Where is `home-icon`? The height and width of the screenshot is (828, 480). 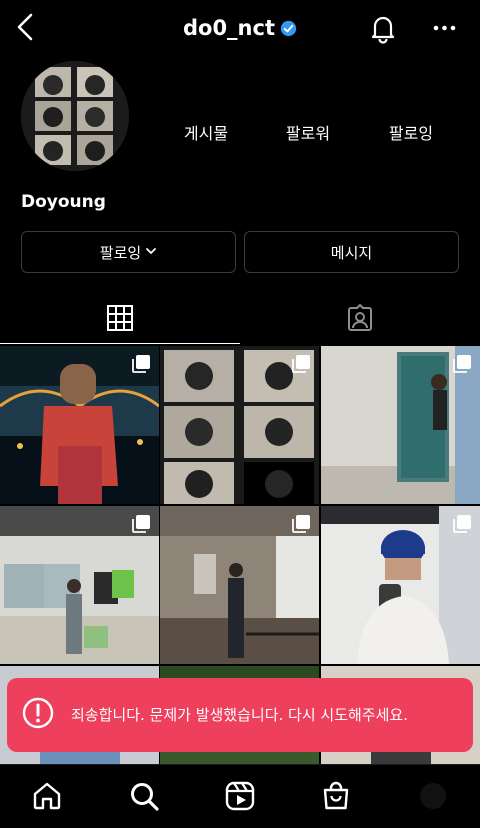
home-icon is located at coordinates (47, 796).